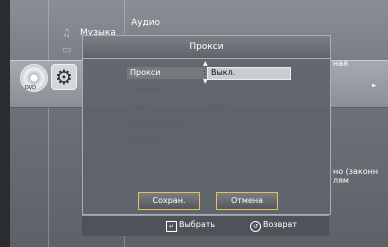 This screenshot has width=388, height=247. I want to click on arrow-down-icon: ▼, so click(205, 81).